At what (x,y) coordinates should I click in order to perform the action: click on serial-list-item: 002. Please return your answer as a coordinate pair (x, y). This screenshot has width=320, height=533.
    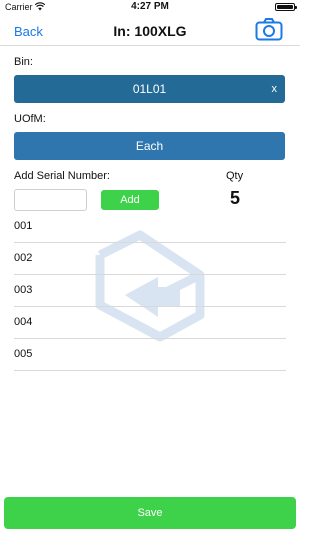
    Looking at the image, I should click on (150, 259).